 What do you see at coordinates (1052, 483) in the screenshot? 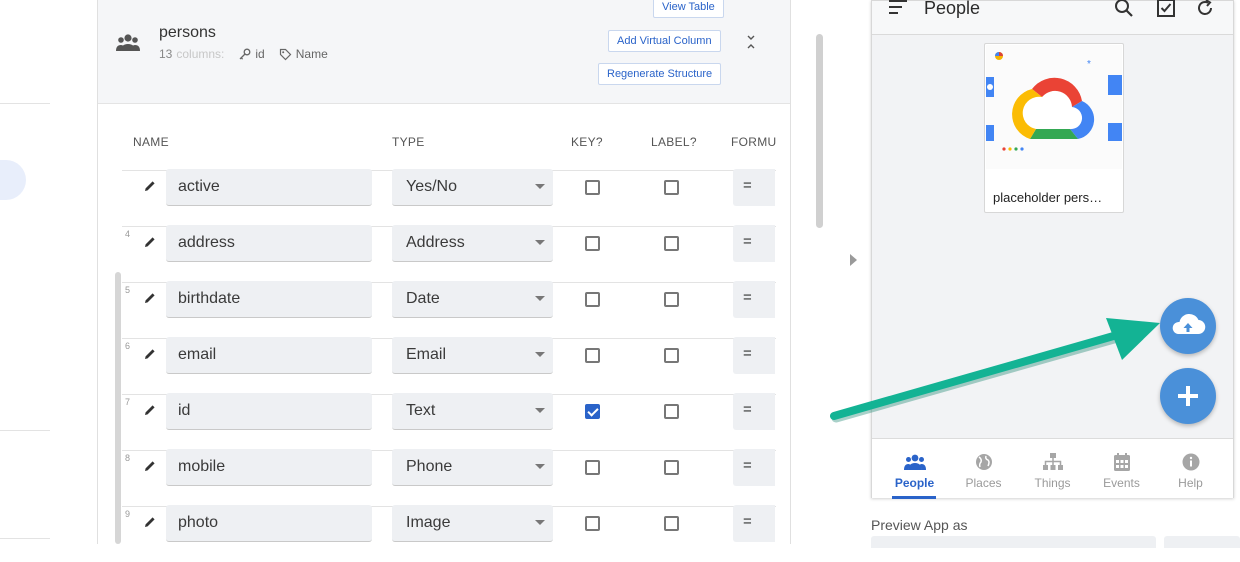
I see `nav-label: Things` at bounding box center [1052, 483].